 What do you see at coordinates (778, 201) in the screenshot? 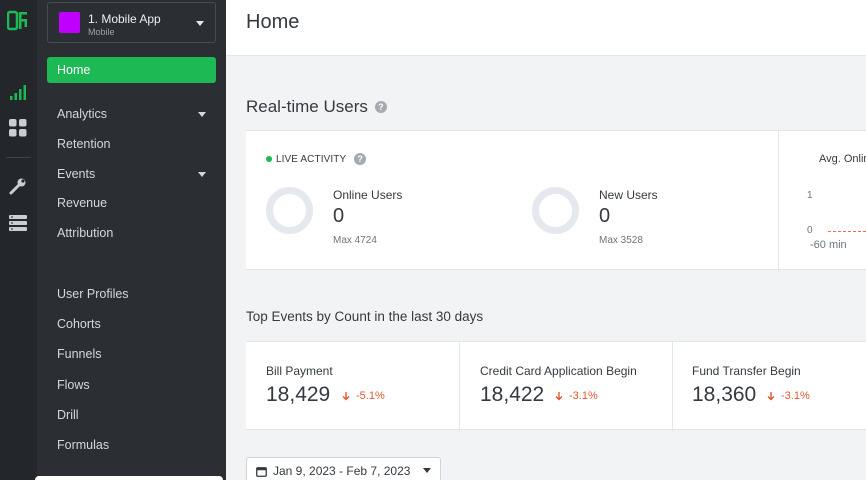
I see `card-divider` at bounding box center [778, 201].